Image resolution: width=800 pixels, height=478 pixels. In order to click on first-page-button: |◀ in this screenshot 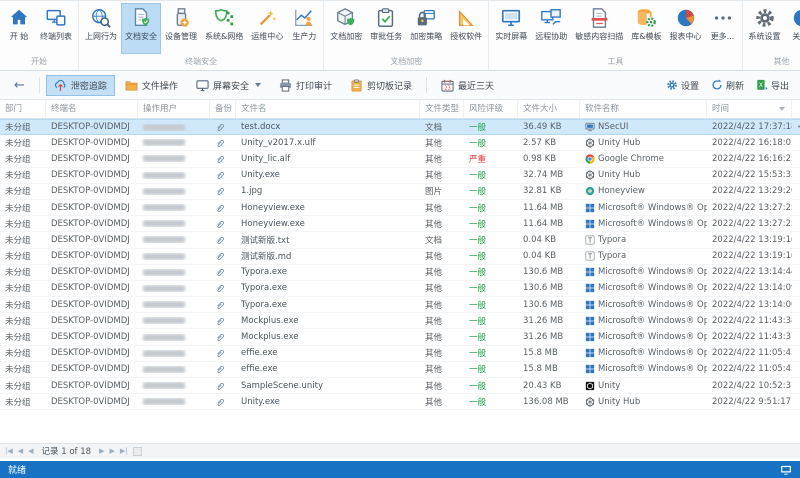, I will do `click(9, 451)`.